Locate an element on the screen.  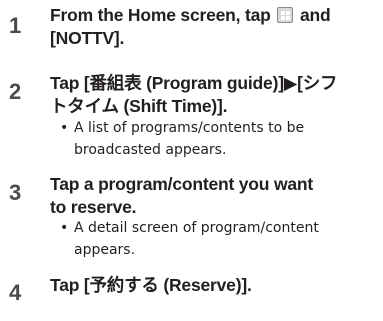
step-note-text: broadcasted appears. is located at coordinates (150, 150).